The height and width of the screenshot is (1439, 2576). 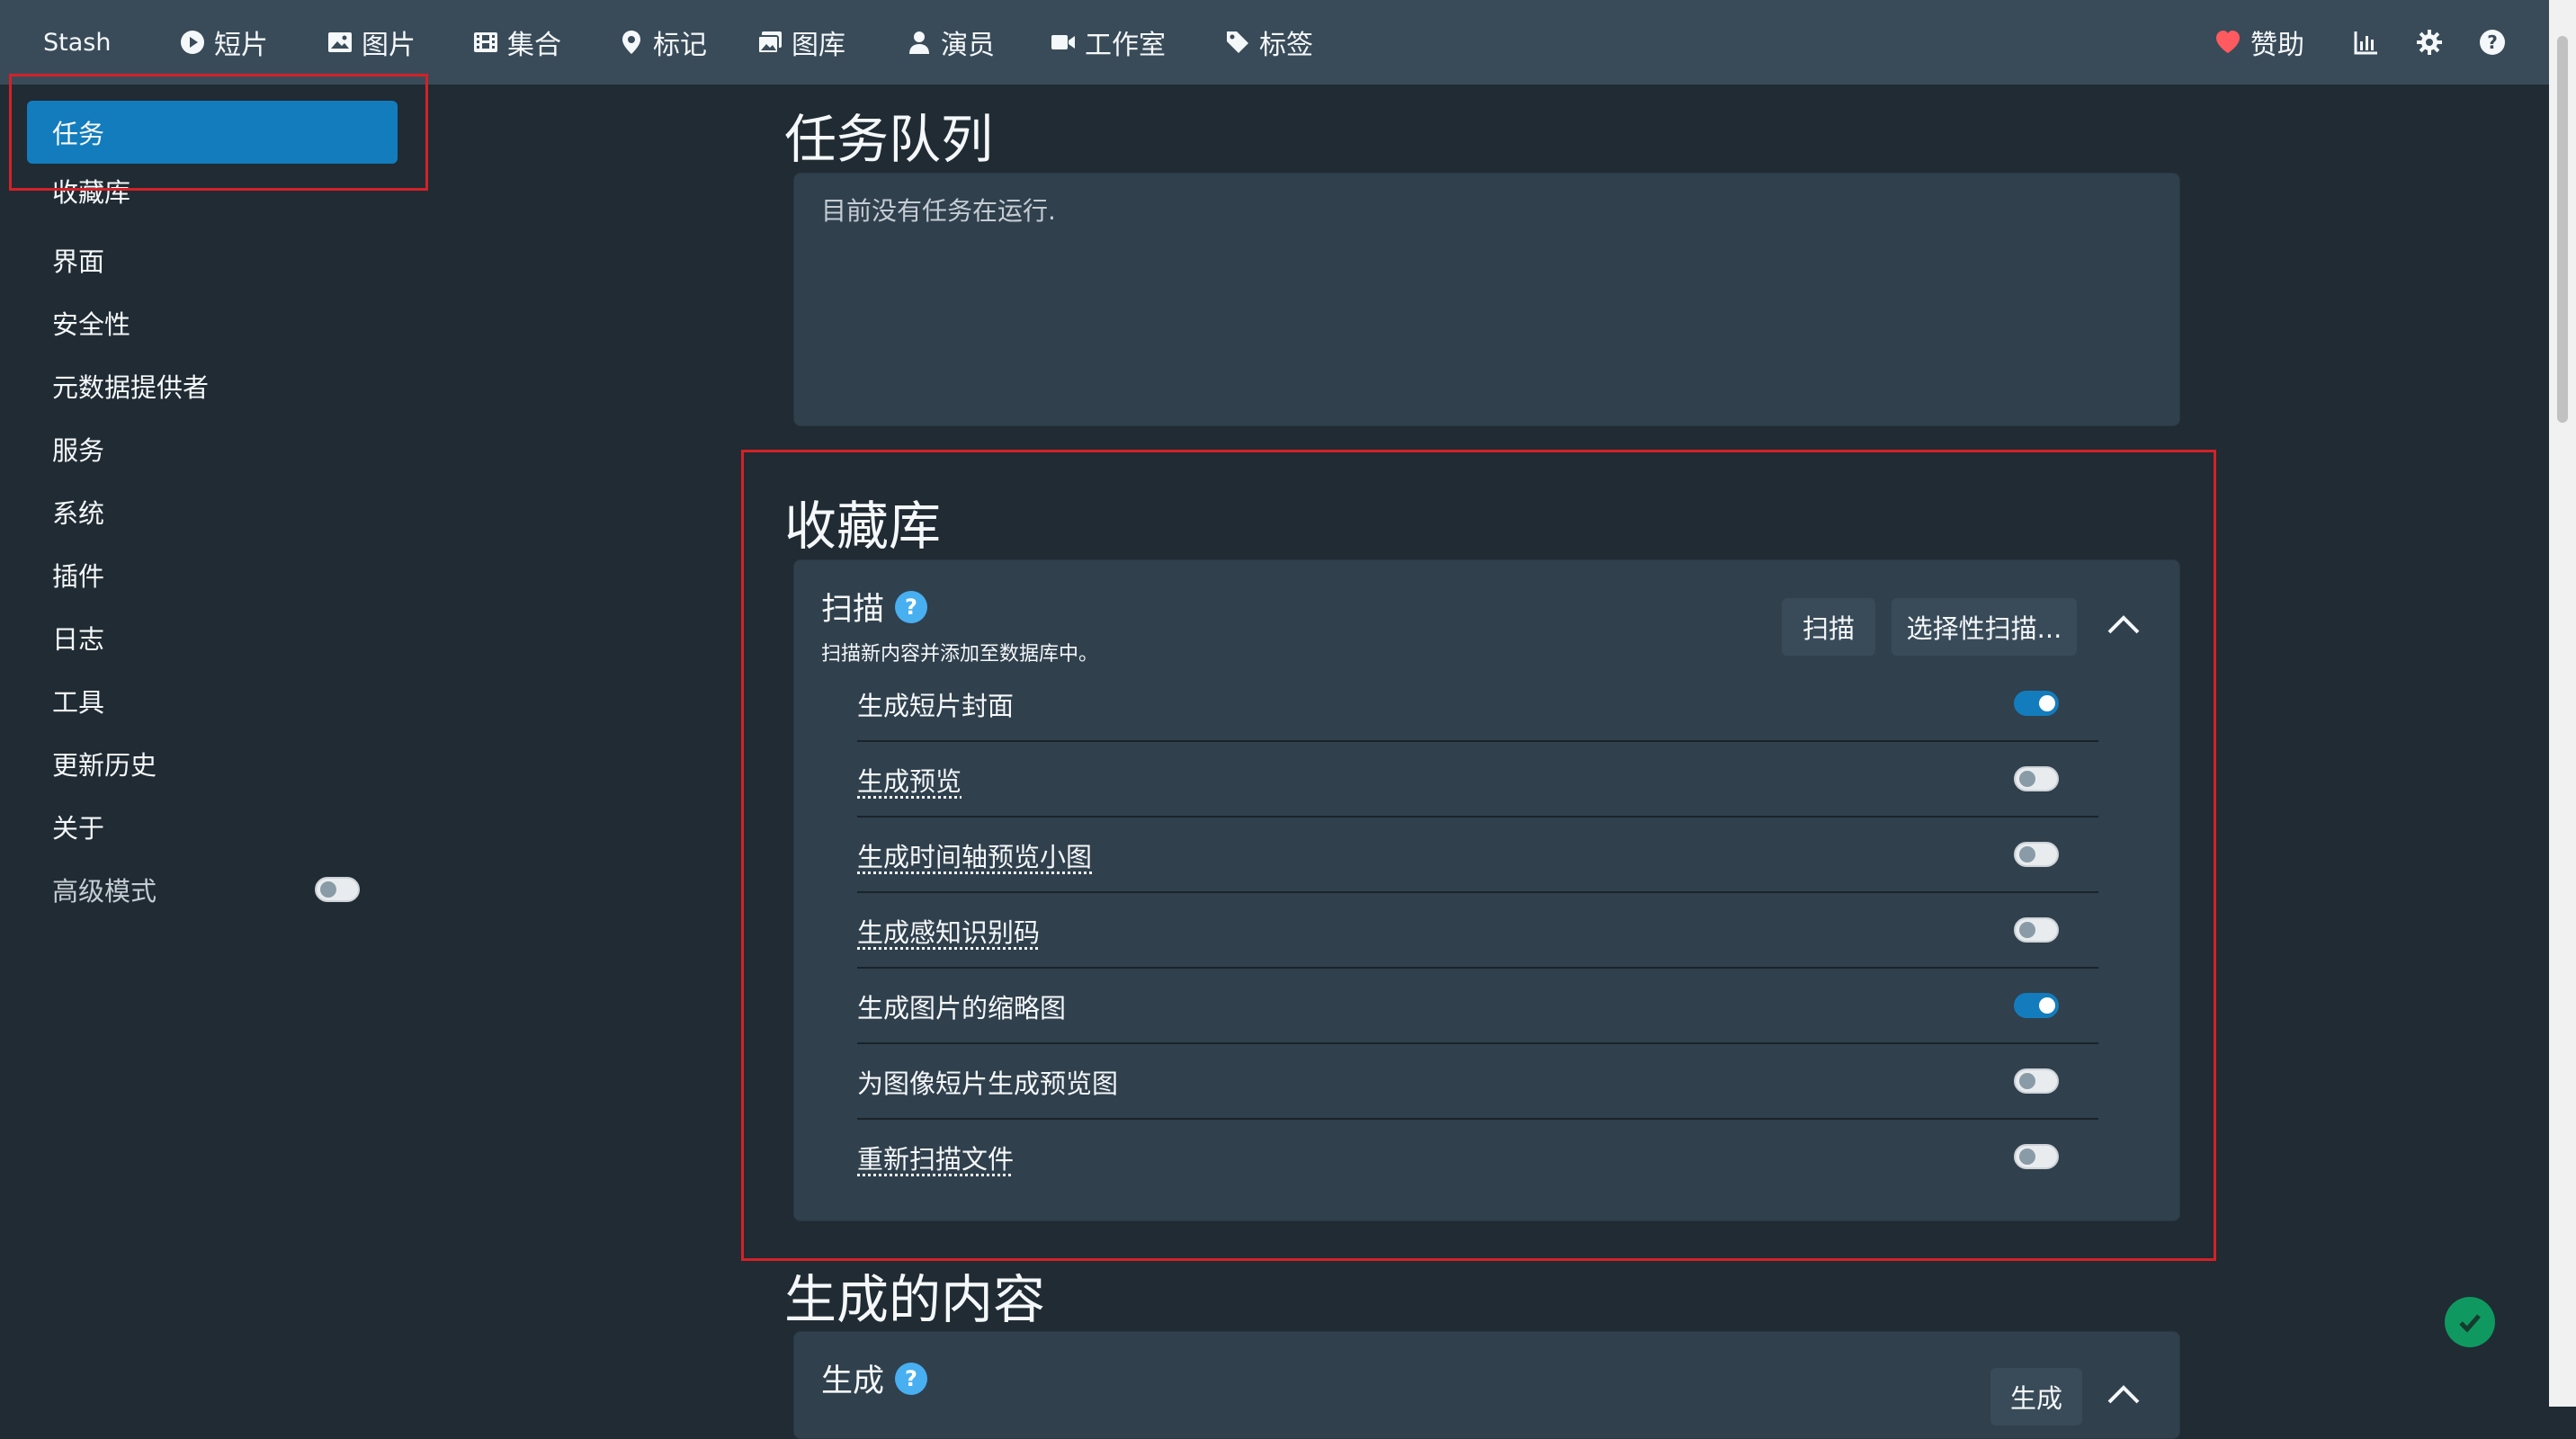 What do you see at coordinates (769, 42) in the screenshot?
I see `images-icon` at bounding box center [769, 42].